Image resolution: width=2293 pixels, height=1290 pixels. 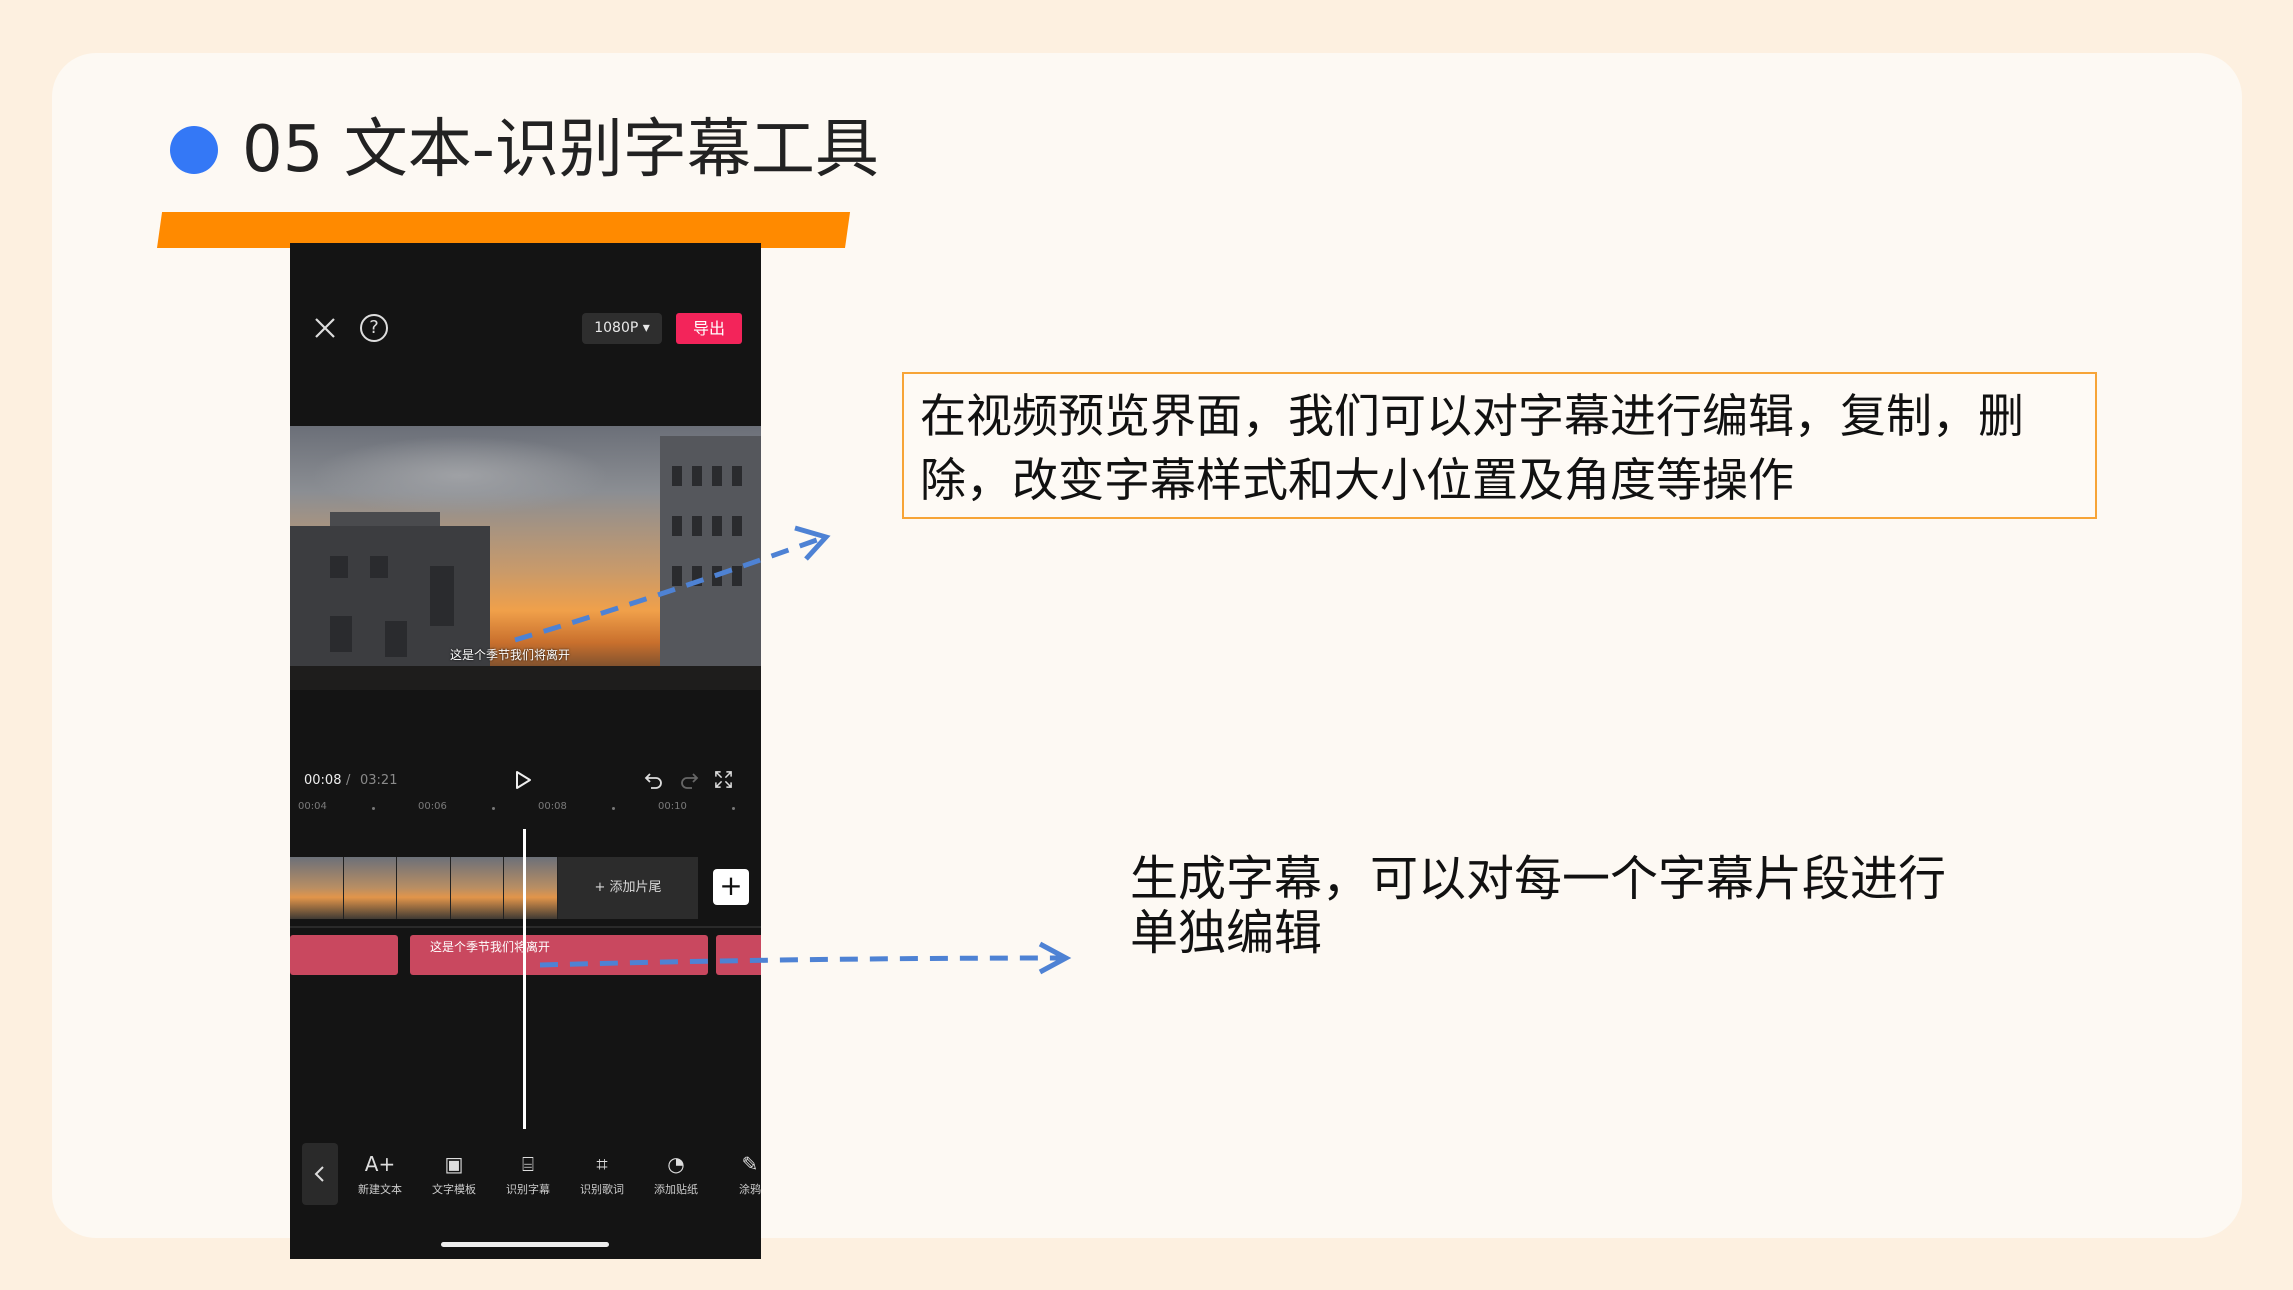 I want to click on ruler-label: 00:08, so click(x=552, y=806).